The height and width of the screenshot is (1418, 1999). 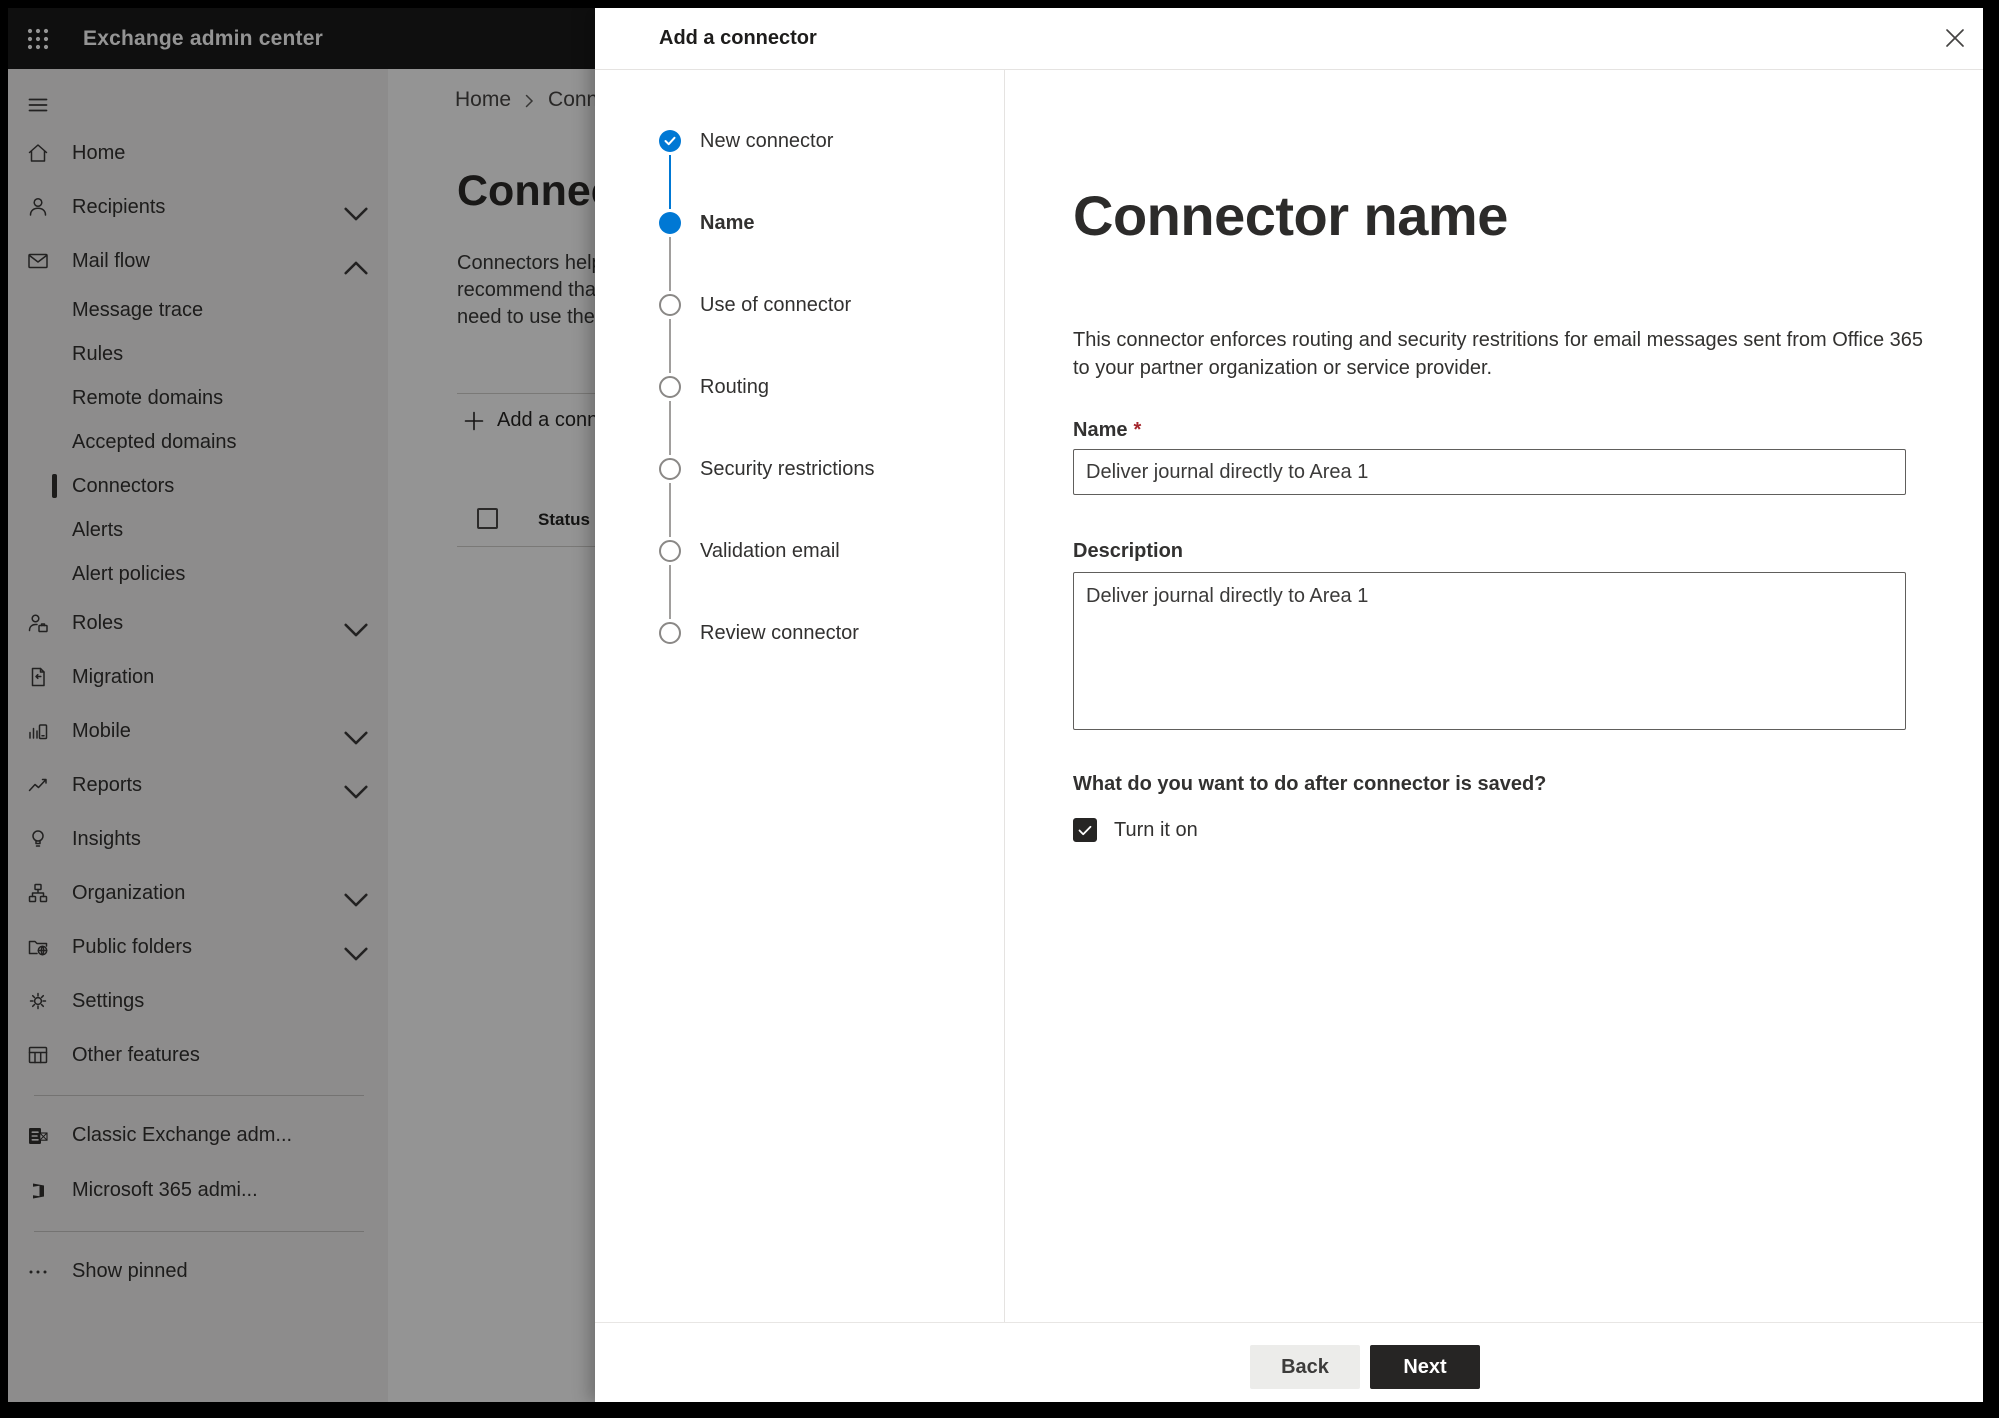 What do you see at coordinates (670, 223) in the screenshot?
I see `step-active-icon` at bounding box center [670, 223].